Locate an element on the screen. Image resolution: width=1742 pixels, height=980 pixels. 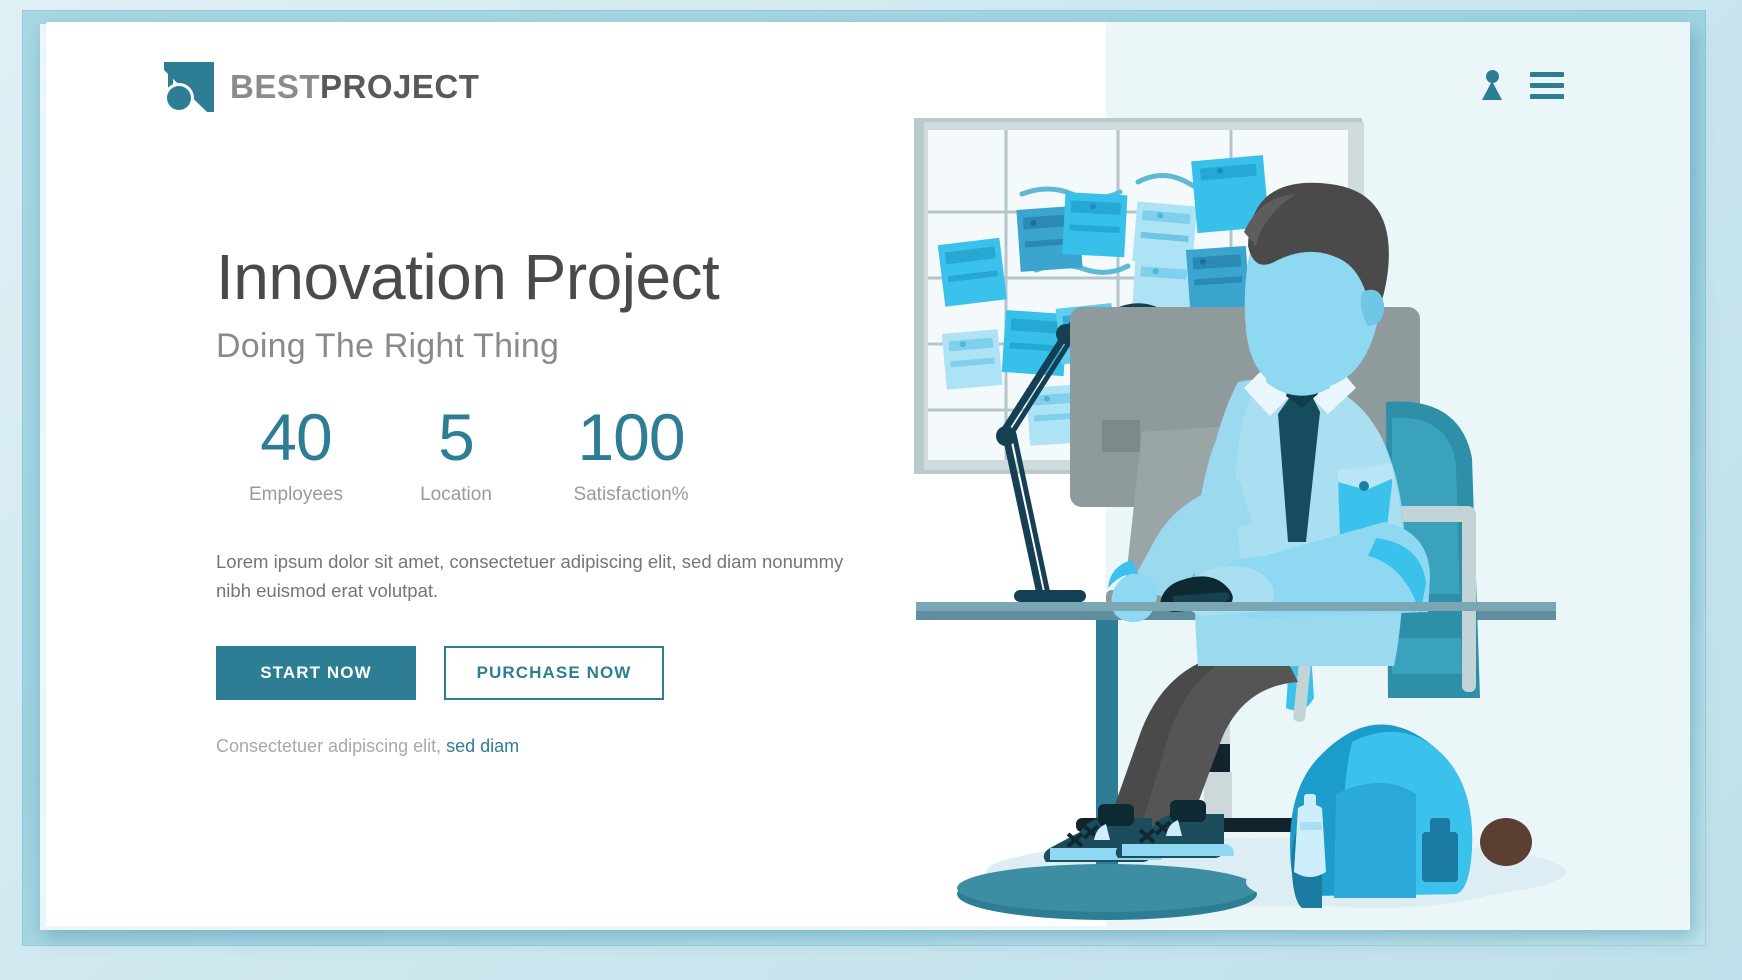
brand-logo: BESTPROJECT is located at coordinates (321, 87).